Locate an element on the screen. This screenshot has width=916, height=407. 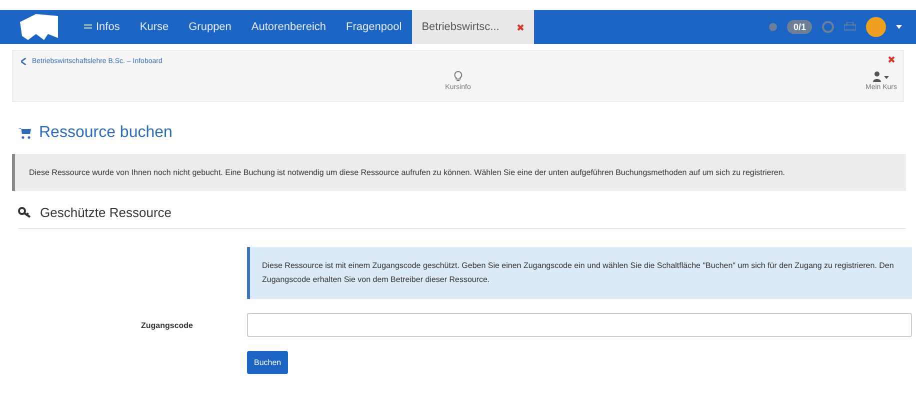
section-title: Geschützte Ressource is located at coordinates (106, 212).